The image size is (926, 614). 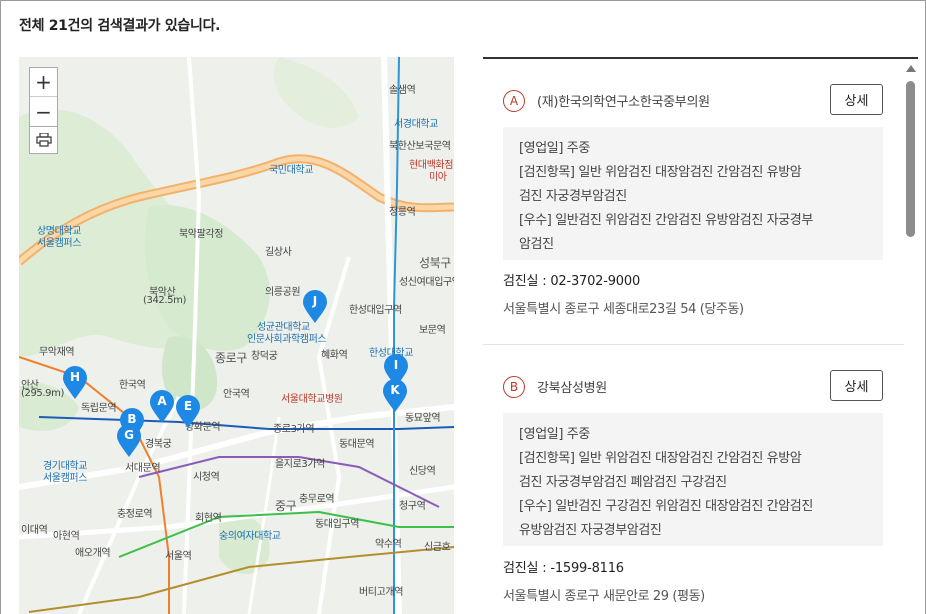 I want to click on result-header: B 강북삼성병원 상세, so click(x=693, y=385).